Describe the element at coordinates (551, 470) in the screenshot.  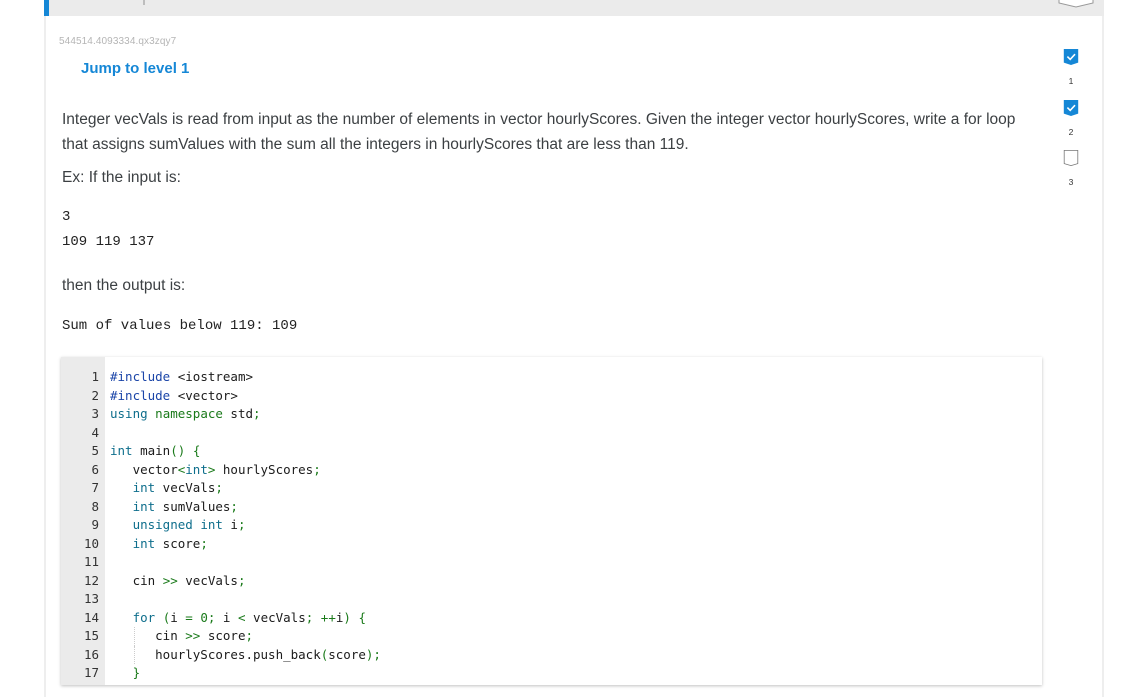
I see `code-line: 6 vector<int> hourlyScores;` at that location.